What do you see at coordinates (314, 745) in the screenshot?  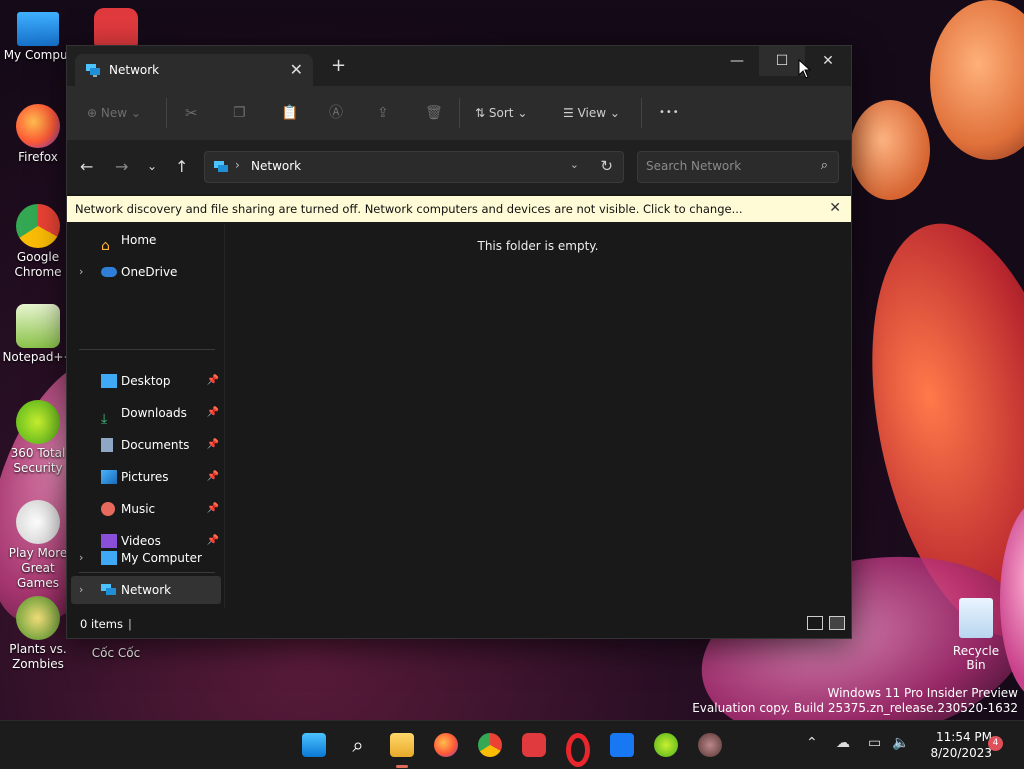 I see `windows-start-icon` at bounding box center [314, 745].